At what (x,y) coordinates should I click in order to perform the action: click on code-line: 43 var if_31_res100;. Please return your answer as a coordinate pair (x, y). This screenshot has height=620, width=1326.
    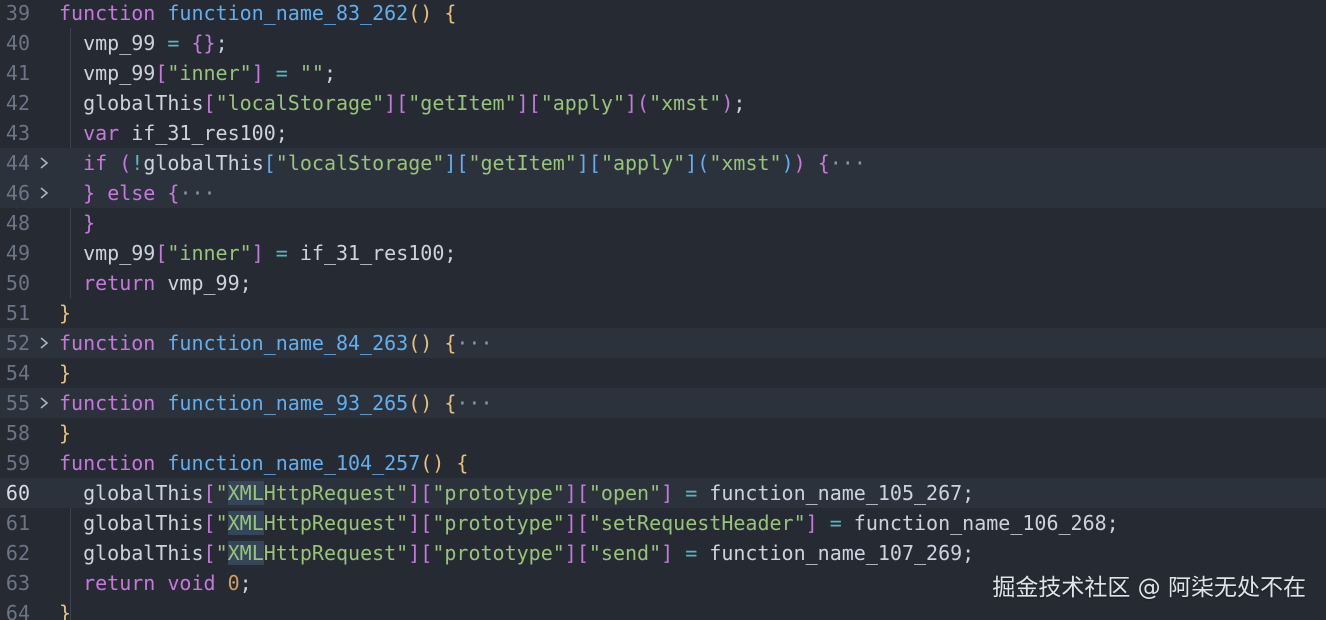
    Looking at the image, I should click on (663, 133).